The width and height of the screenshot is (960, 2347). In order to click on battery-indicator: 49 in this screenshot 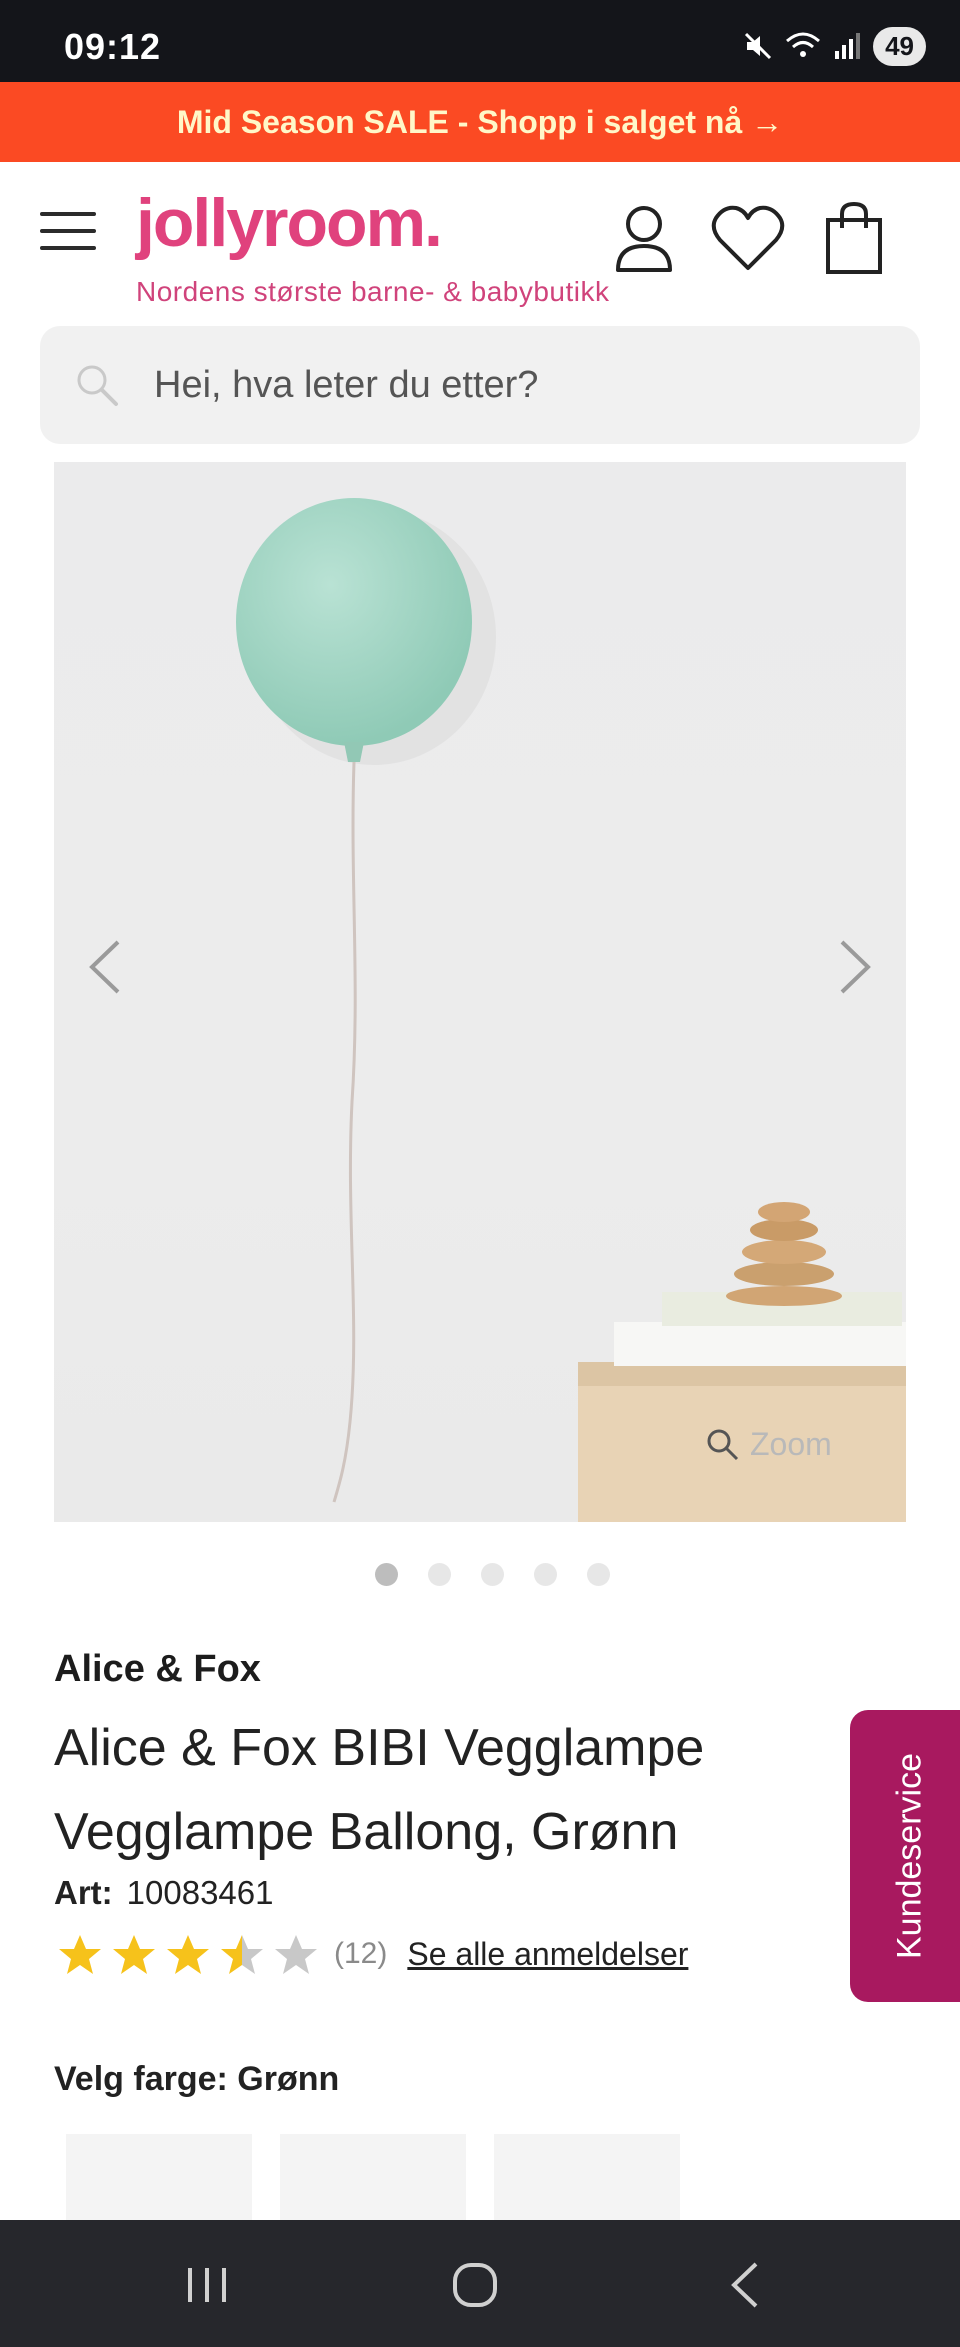, I will do `click(899, 46)`.